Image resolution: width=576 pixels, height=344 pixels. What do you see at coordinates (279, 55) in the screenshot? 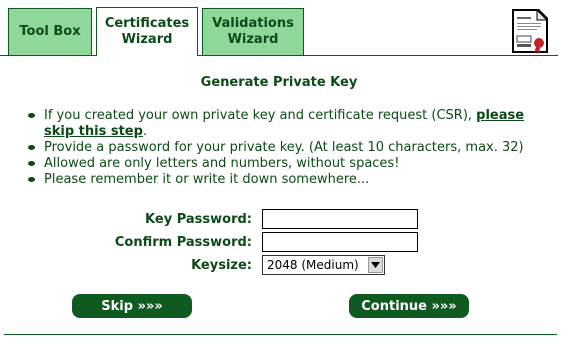
I see `tab-divider` at bounding box center [279, 55].